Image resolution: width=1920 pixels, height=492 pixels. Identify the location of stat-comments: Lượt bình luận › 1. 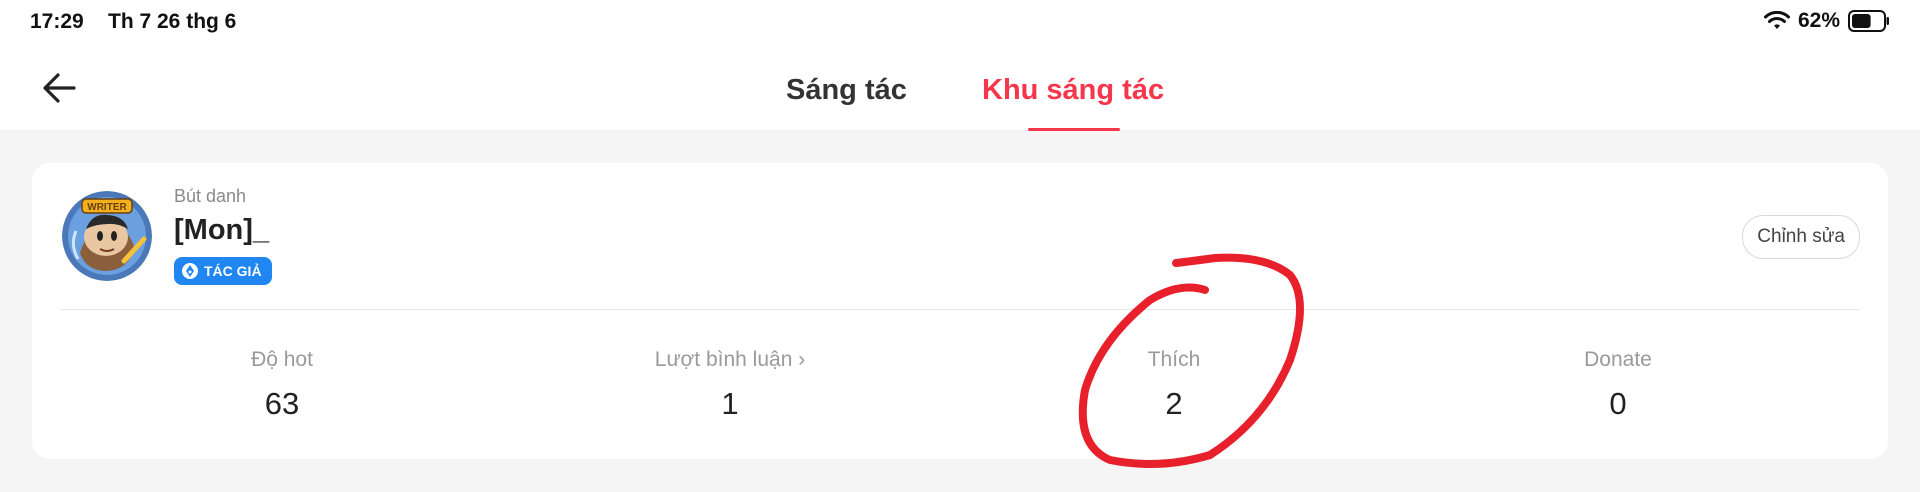
(730, 385).